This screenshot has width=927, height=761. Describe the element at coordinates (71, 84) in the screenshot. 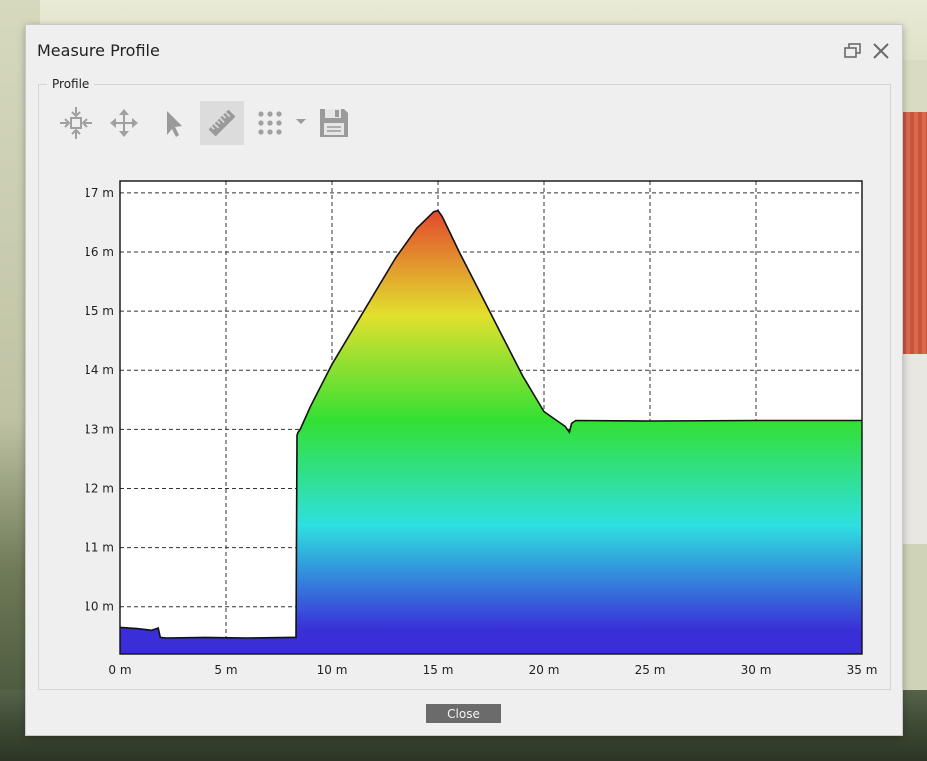

I see `profile-group-label: Profile` at that location.